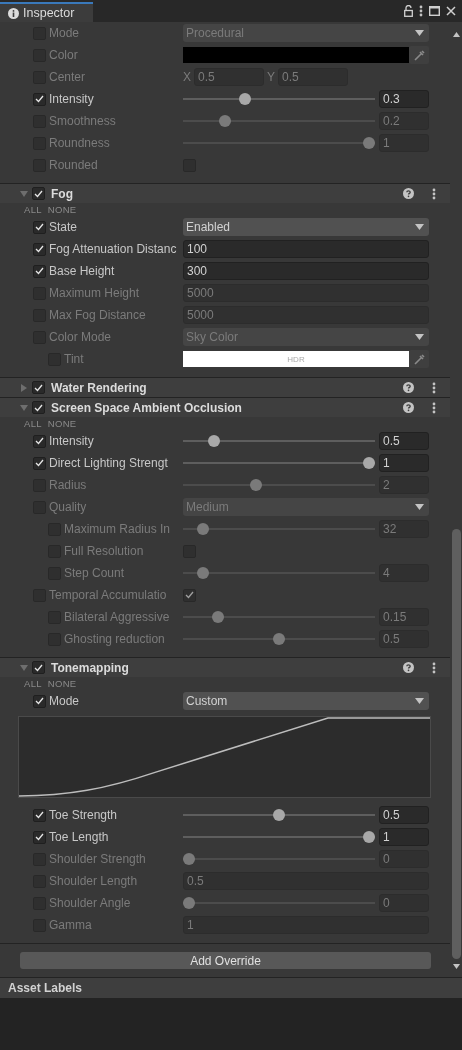 This screenshot has width=462, height=1050. What do you see at coordinates (404, 529) in the screenshot?
I see `number-field: 32` at bounding box center [404, 529].